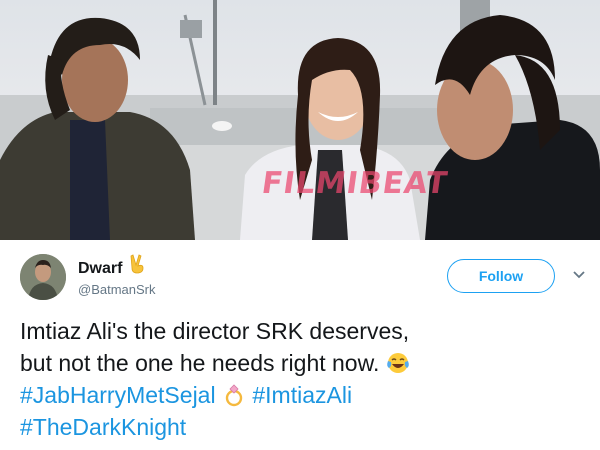 Image resolution: width=600 pixels, height=450 pixels. I want to click on follow-button: Follow, so click(501, 276).